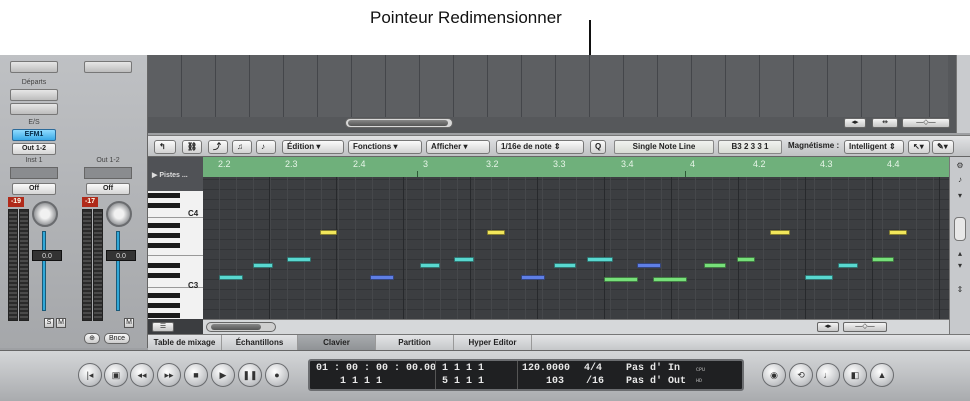 Image resolution: width=970 pixels, height=401 pixels. What do you see at coordinates (774, 375) in the screenshot?
I see `metronome-icon: ◉` at bounding box center [774, 375].